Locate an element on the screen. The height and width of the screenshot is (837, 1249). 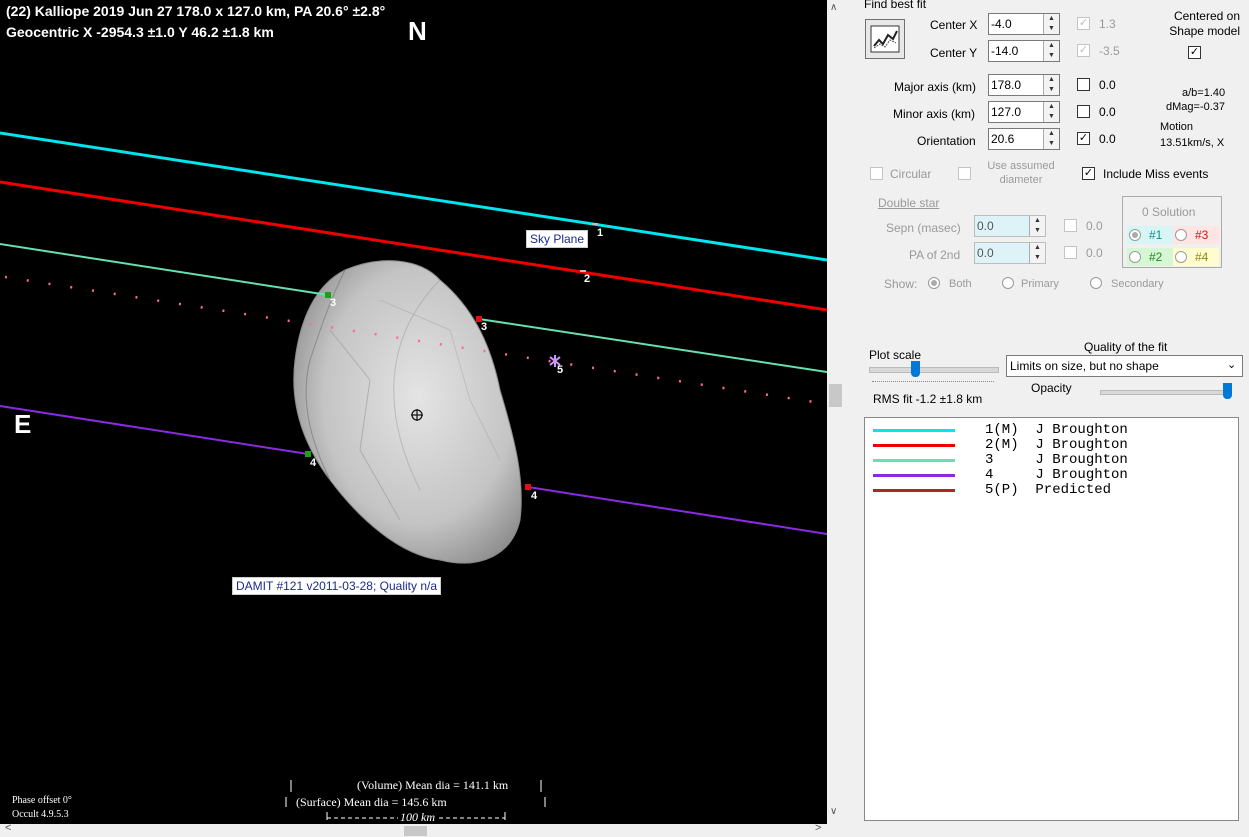
circular-label: Circular is located at coordinates (911, 174).